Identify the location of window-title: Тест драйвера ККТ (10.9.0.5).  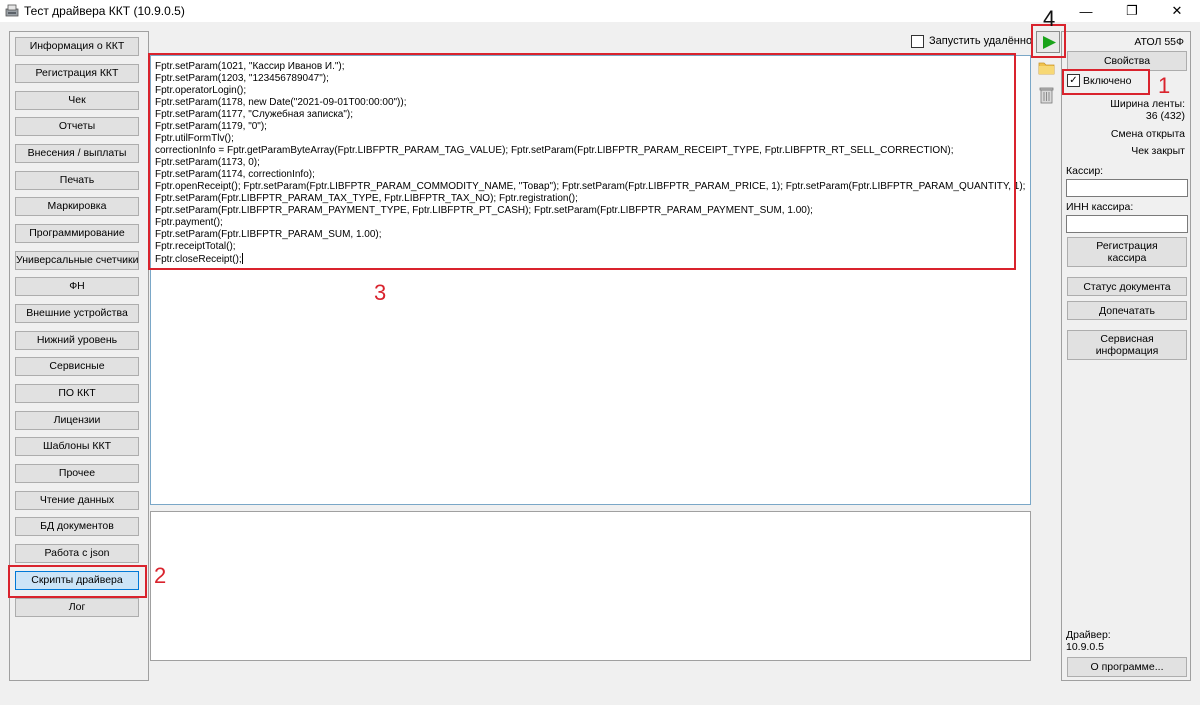
(104, 11).